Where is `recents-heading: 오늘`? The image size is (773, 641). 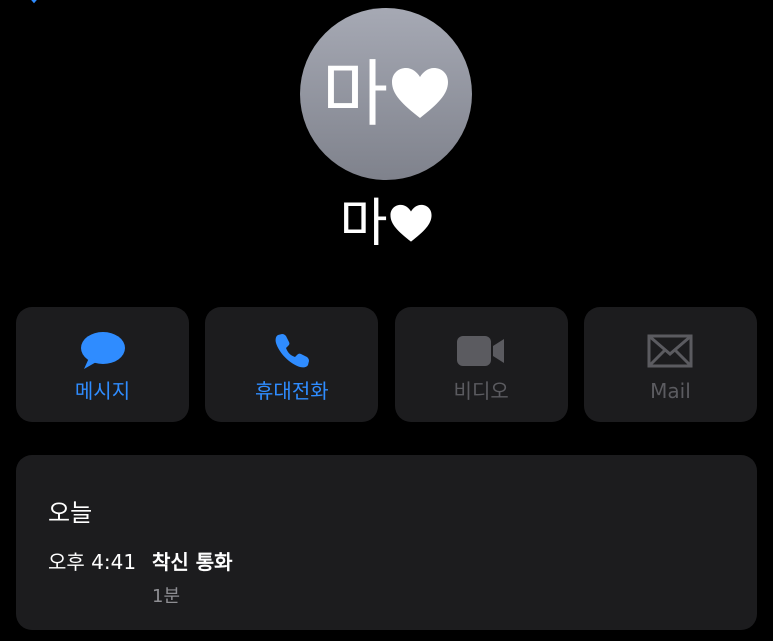
recents-heading: 오늘 is located at coordinates (70, 513).